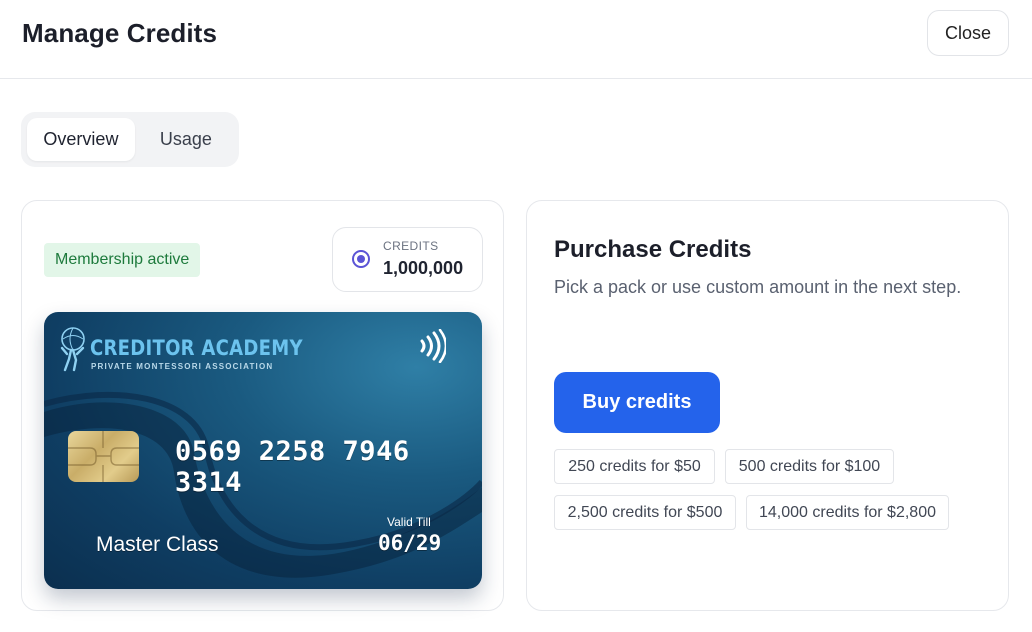 The height and width of the screenshot is (632, 1032). What do you see at coordinates (847, 512) in the screenshot?
I see `pack-14000-credits: 14,000 credits for $2,800` at bounding box center [847, 512].